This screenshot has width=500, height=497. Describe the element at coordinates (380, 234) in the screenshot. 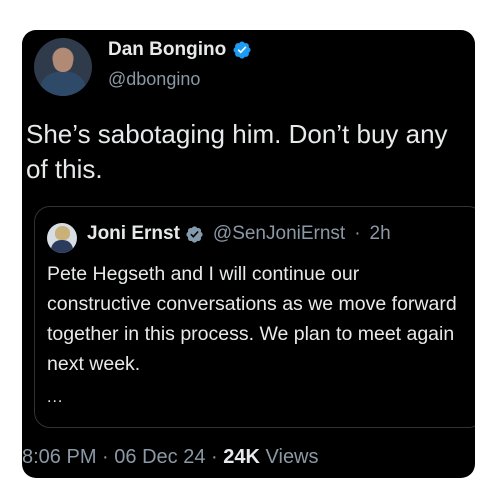

I see `quoted-age: 2h` at that location.